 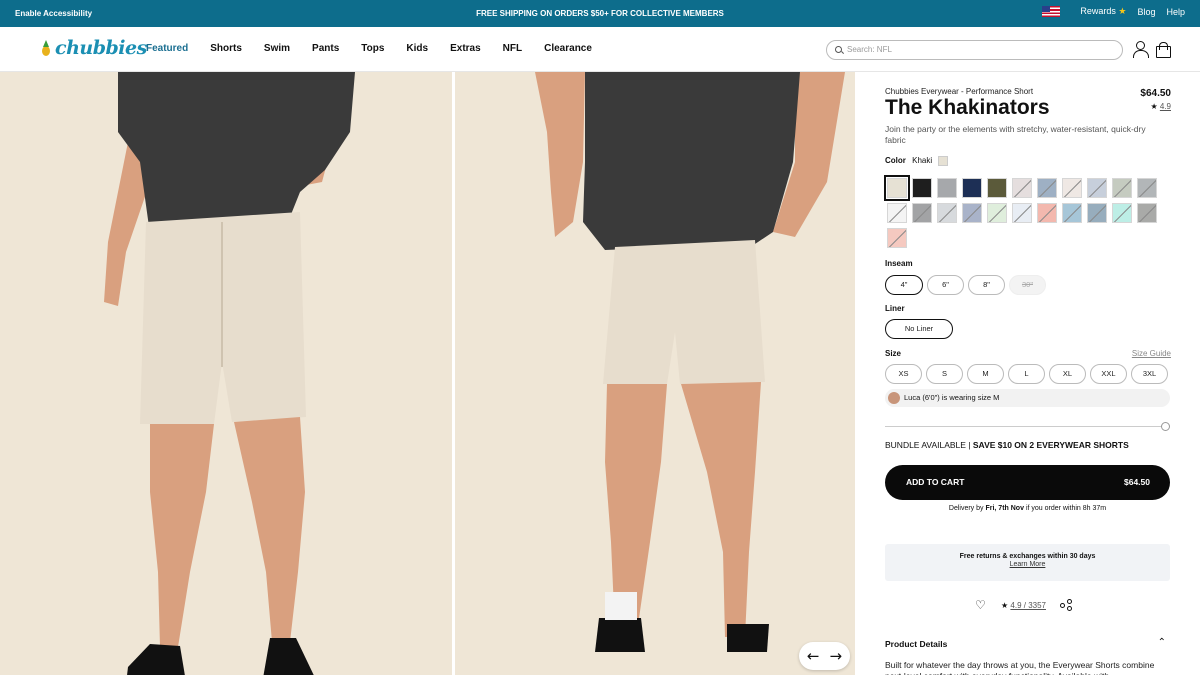 I want to click on search-placeholder: Search: NFL, so click(x=869, y=49).